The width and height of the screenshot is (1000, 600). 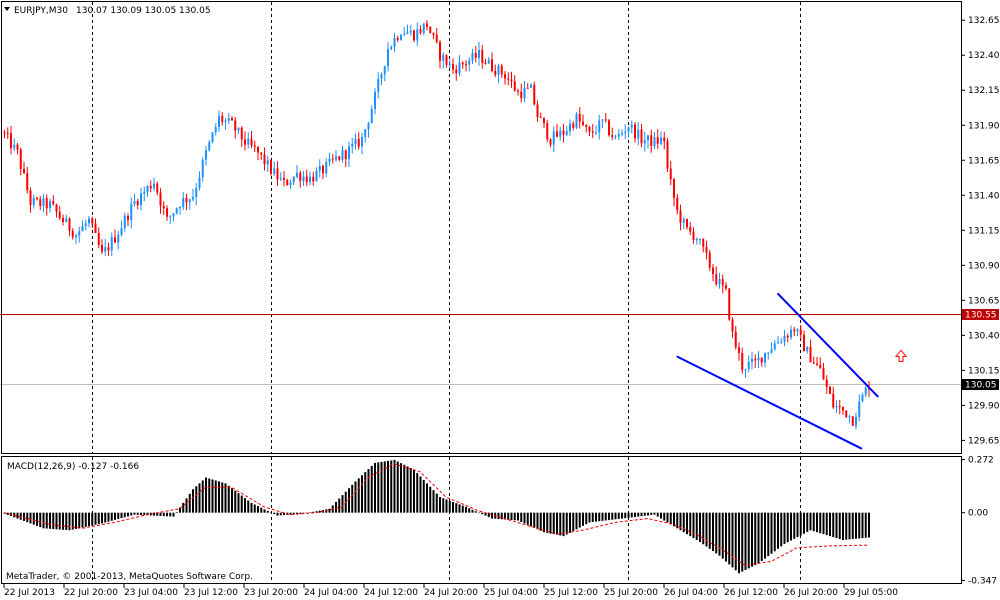 I want to click on price-tick-label: 129.90, so click(x=984, y=406).